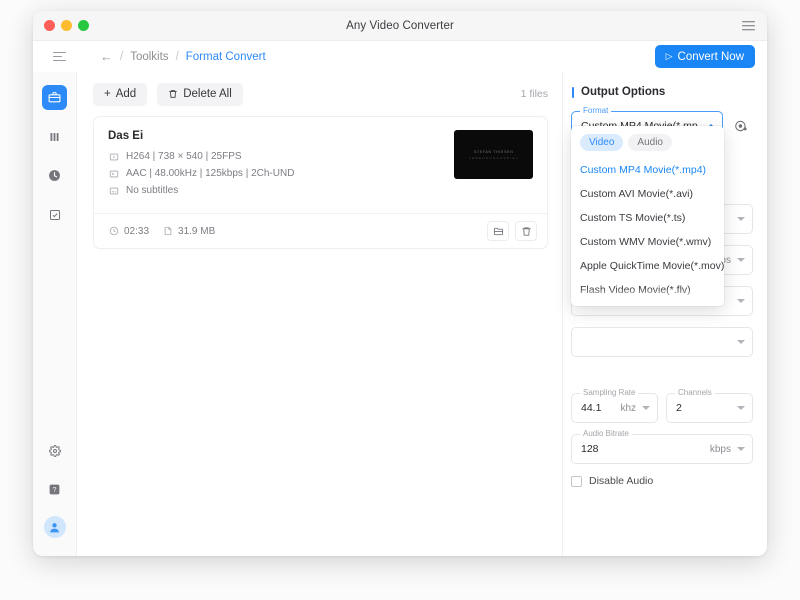 The width and height of the screenshot is (800, 600). I want to click on file-card-actions, so click(512, 231).